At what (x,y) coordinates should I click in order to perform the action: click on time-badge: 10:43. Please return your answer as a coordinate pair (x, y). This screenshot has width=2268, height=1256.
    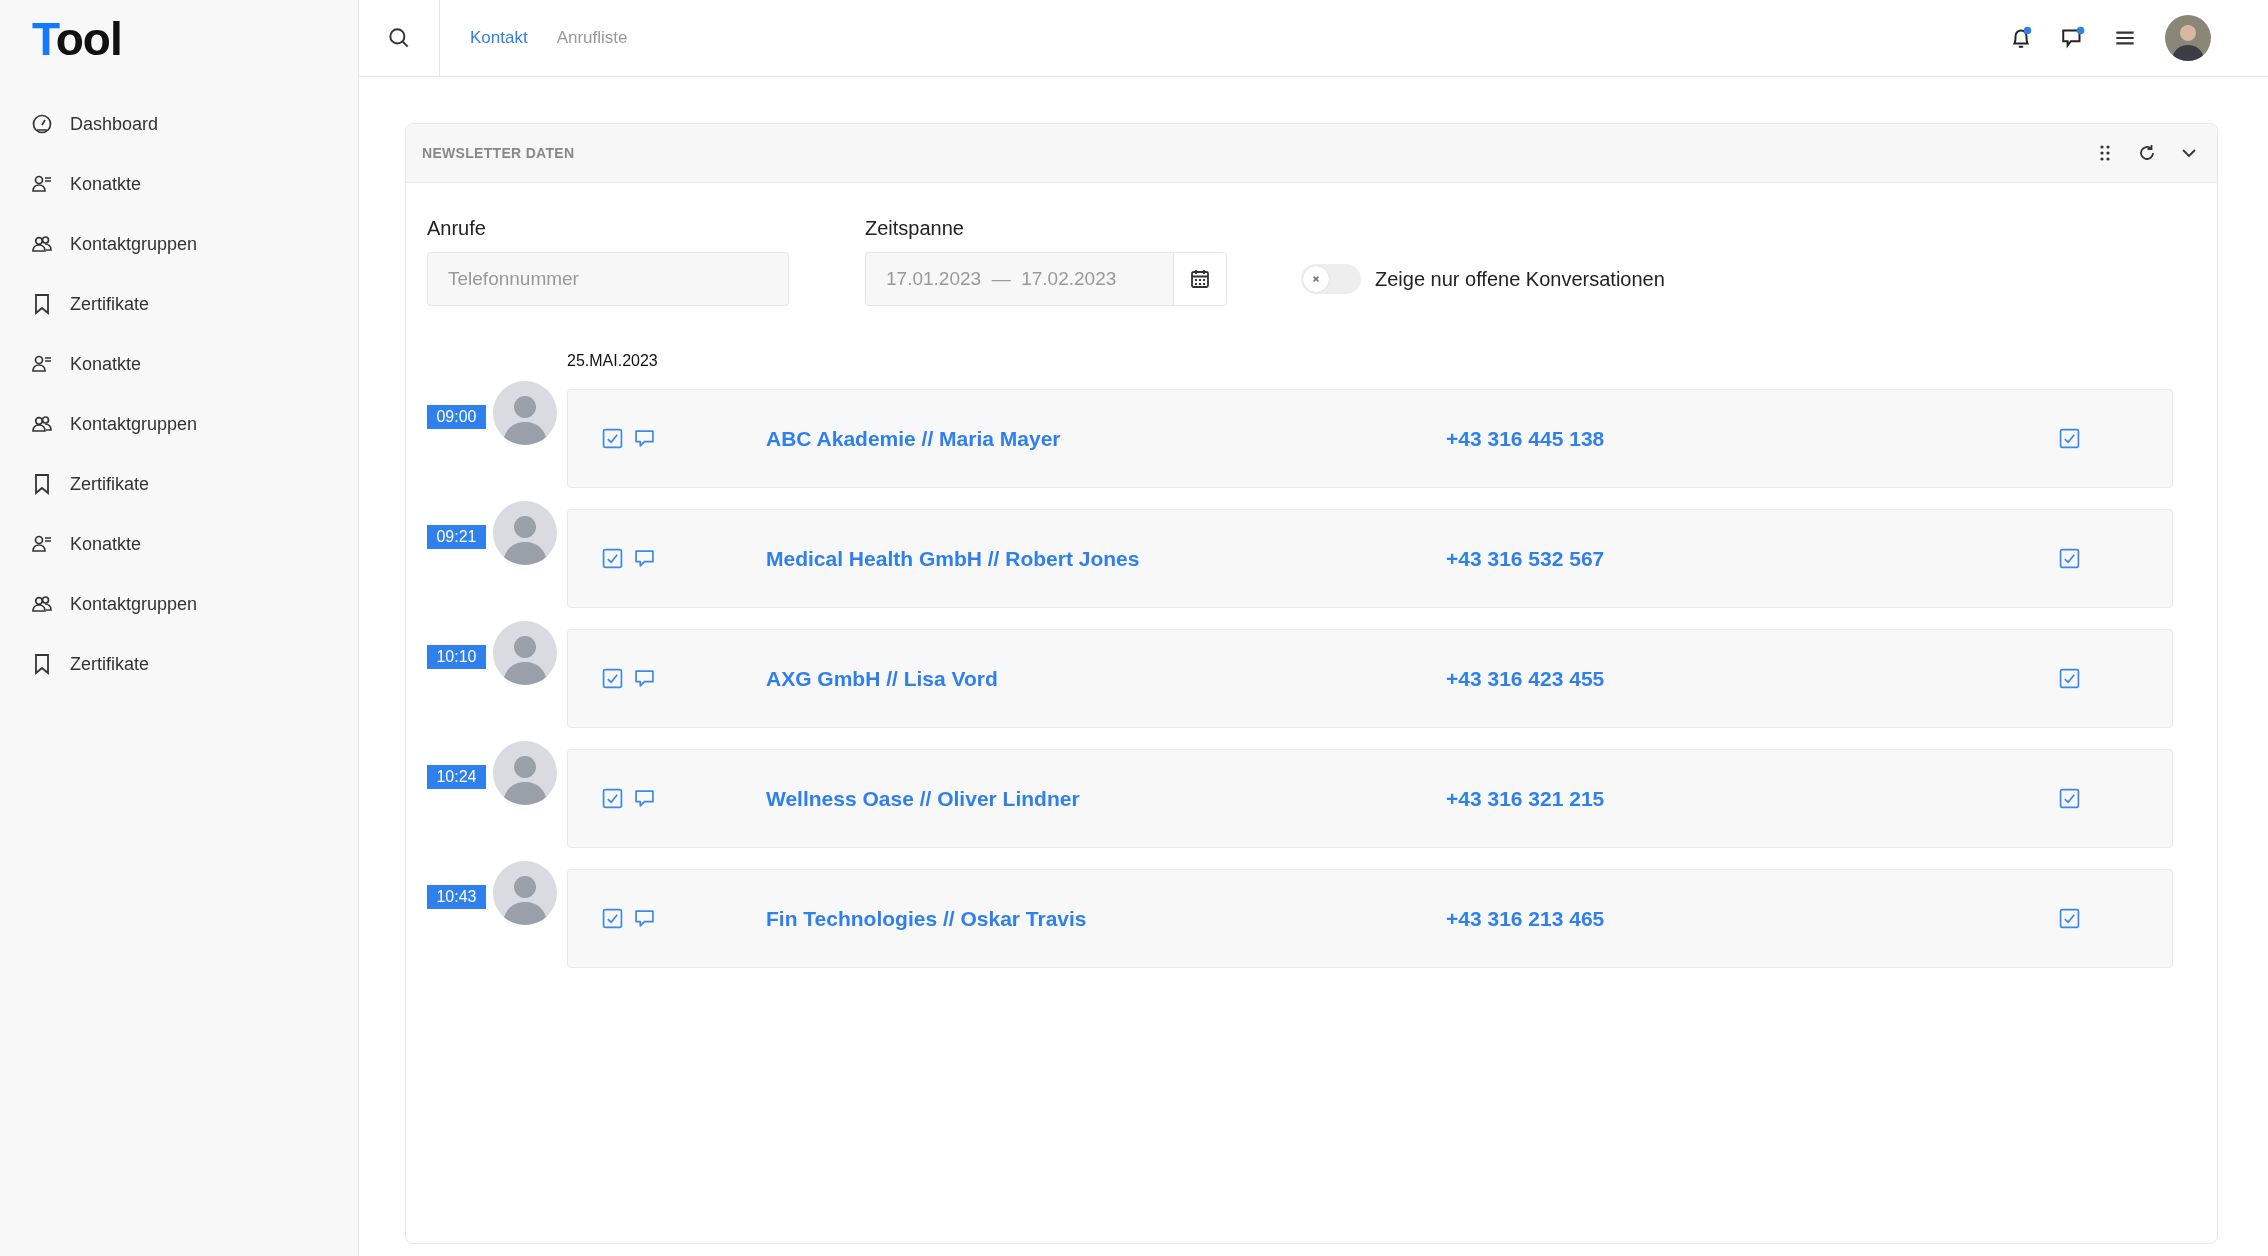
    Looking at the image, I should click on (456, 897).